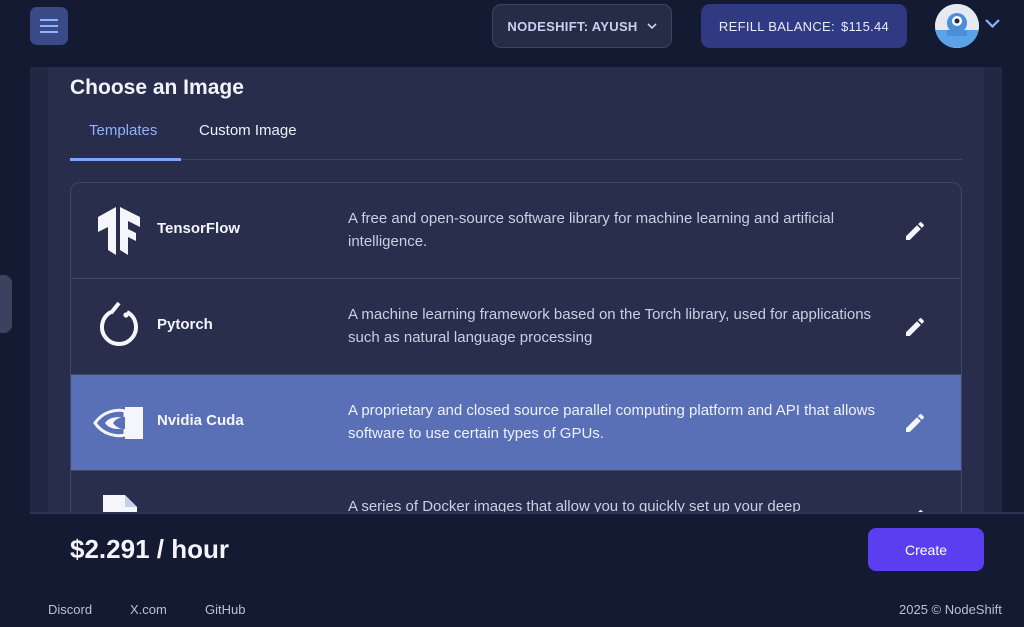  What do you see at coordinates (200, 420) in the screenshot?
I see `template-name: Nvidia Cuda` at bounding box center [200, 420].